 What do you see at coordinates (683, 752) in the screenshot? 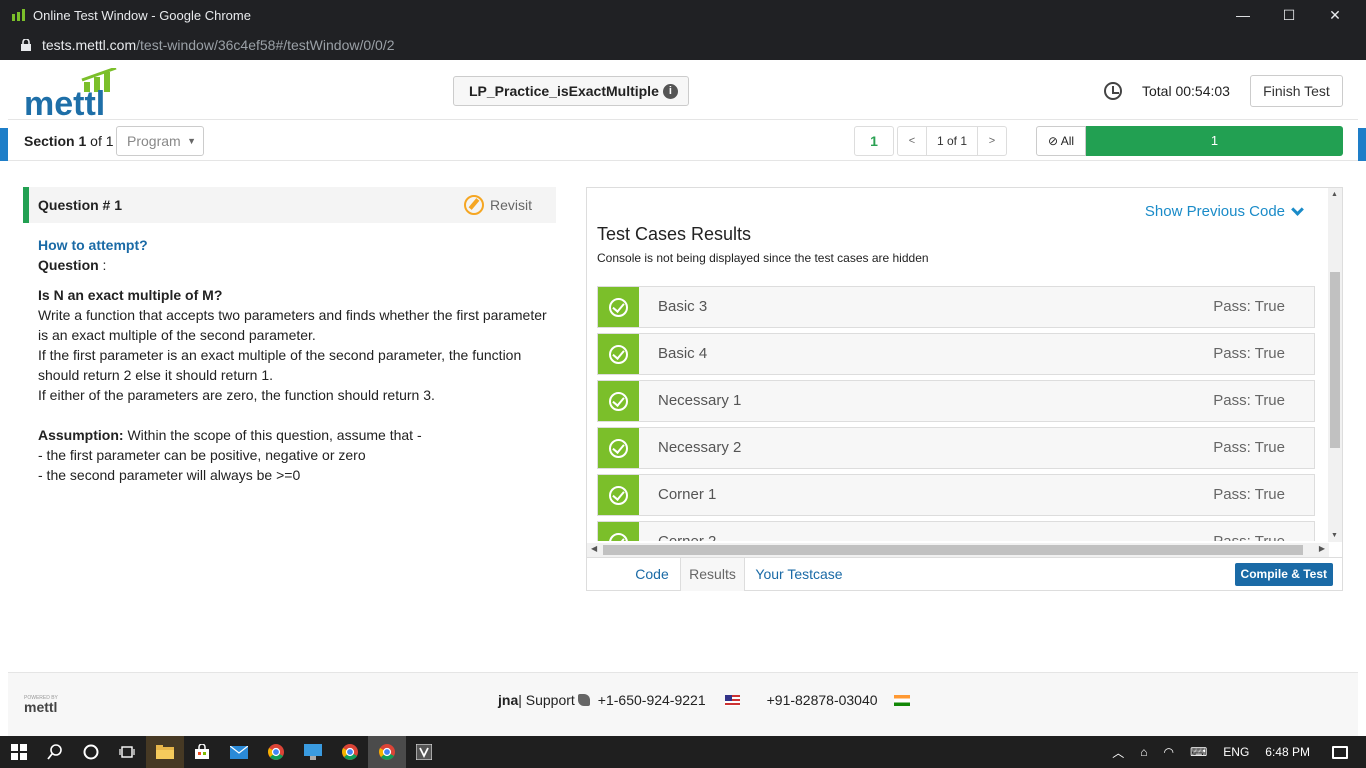
I see `windows-taskbar: ︿ ⌂ ◠ ⌨ ENG 6:48 PM` at bounding box center [683, 752].